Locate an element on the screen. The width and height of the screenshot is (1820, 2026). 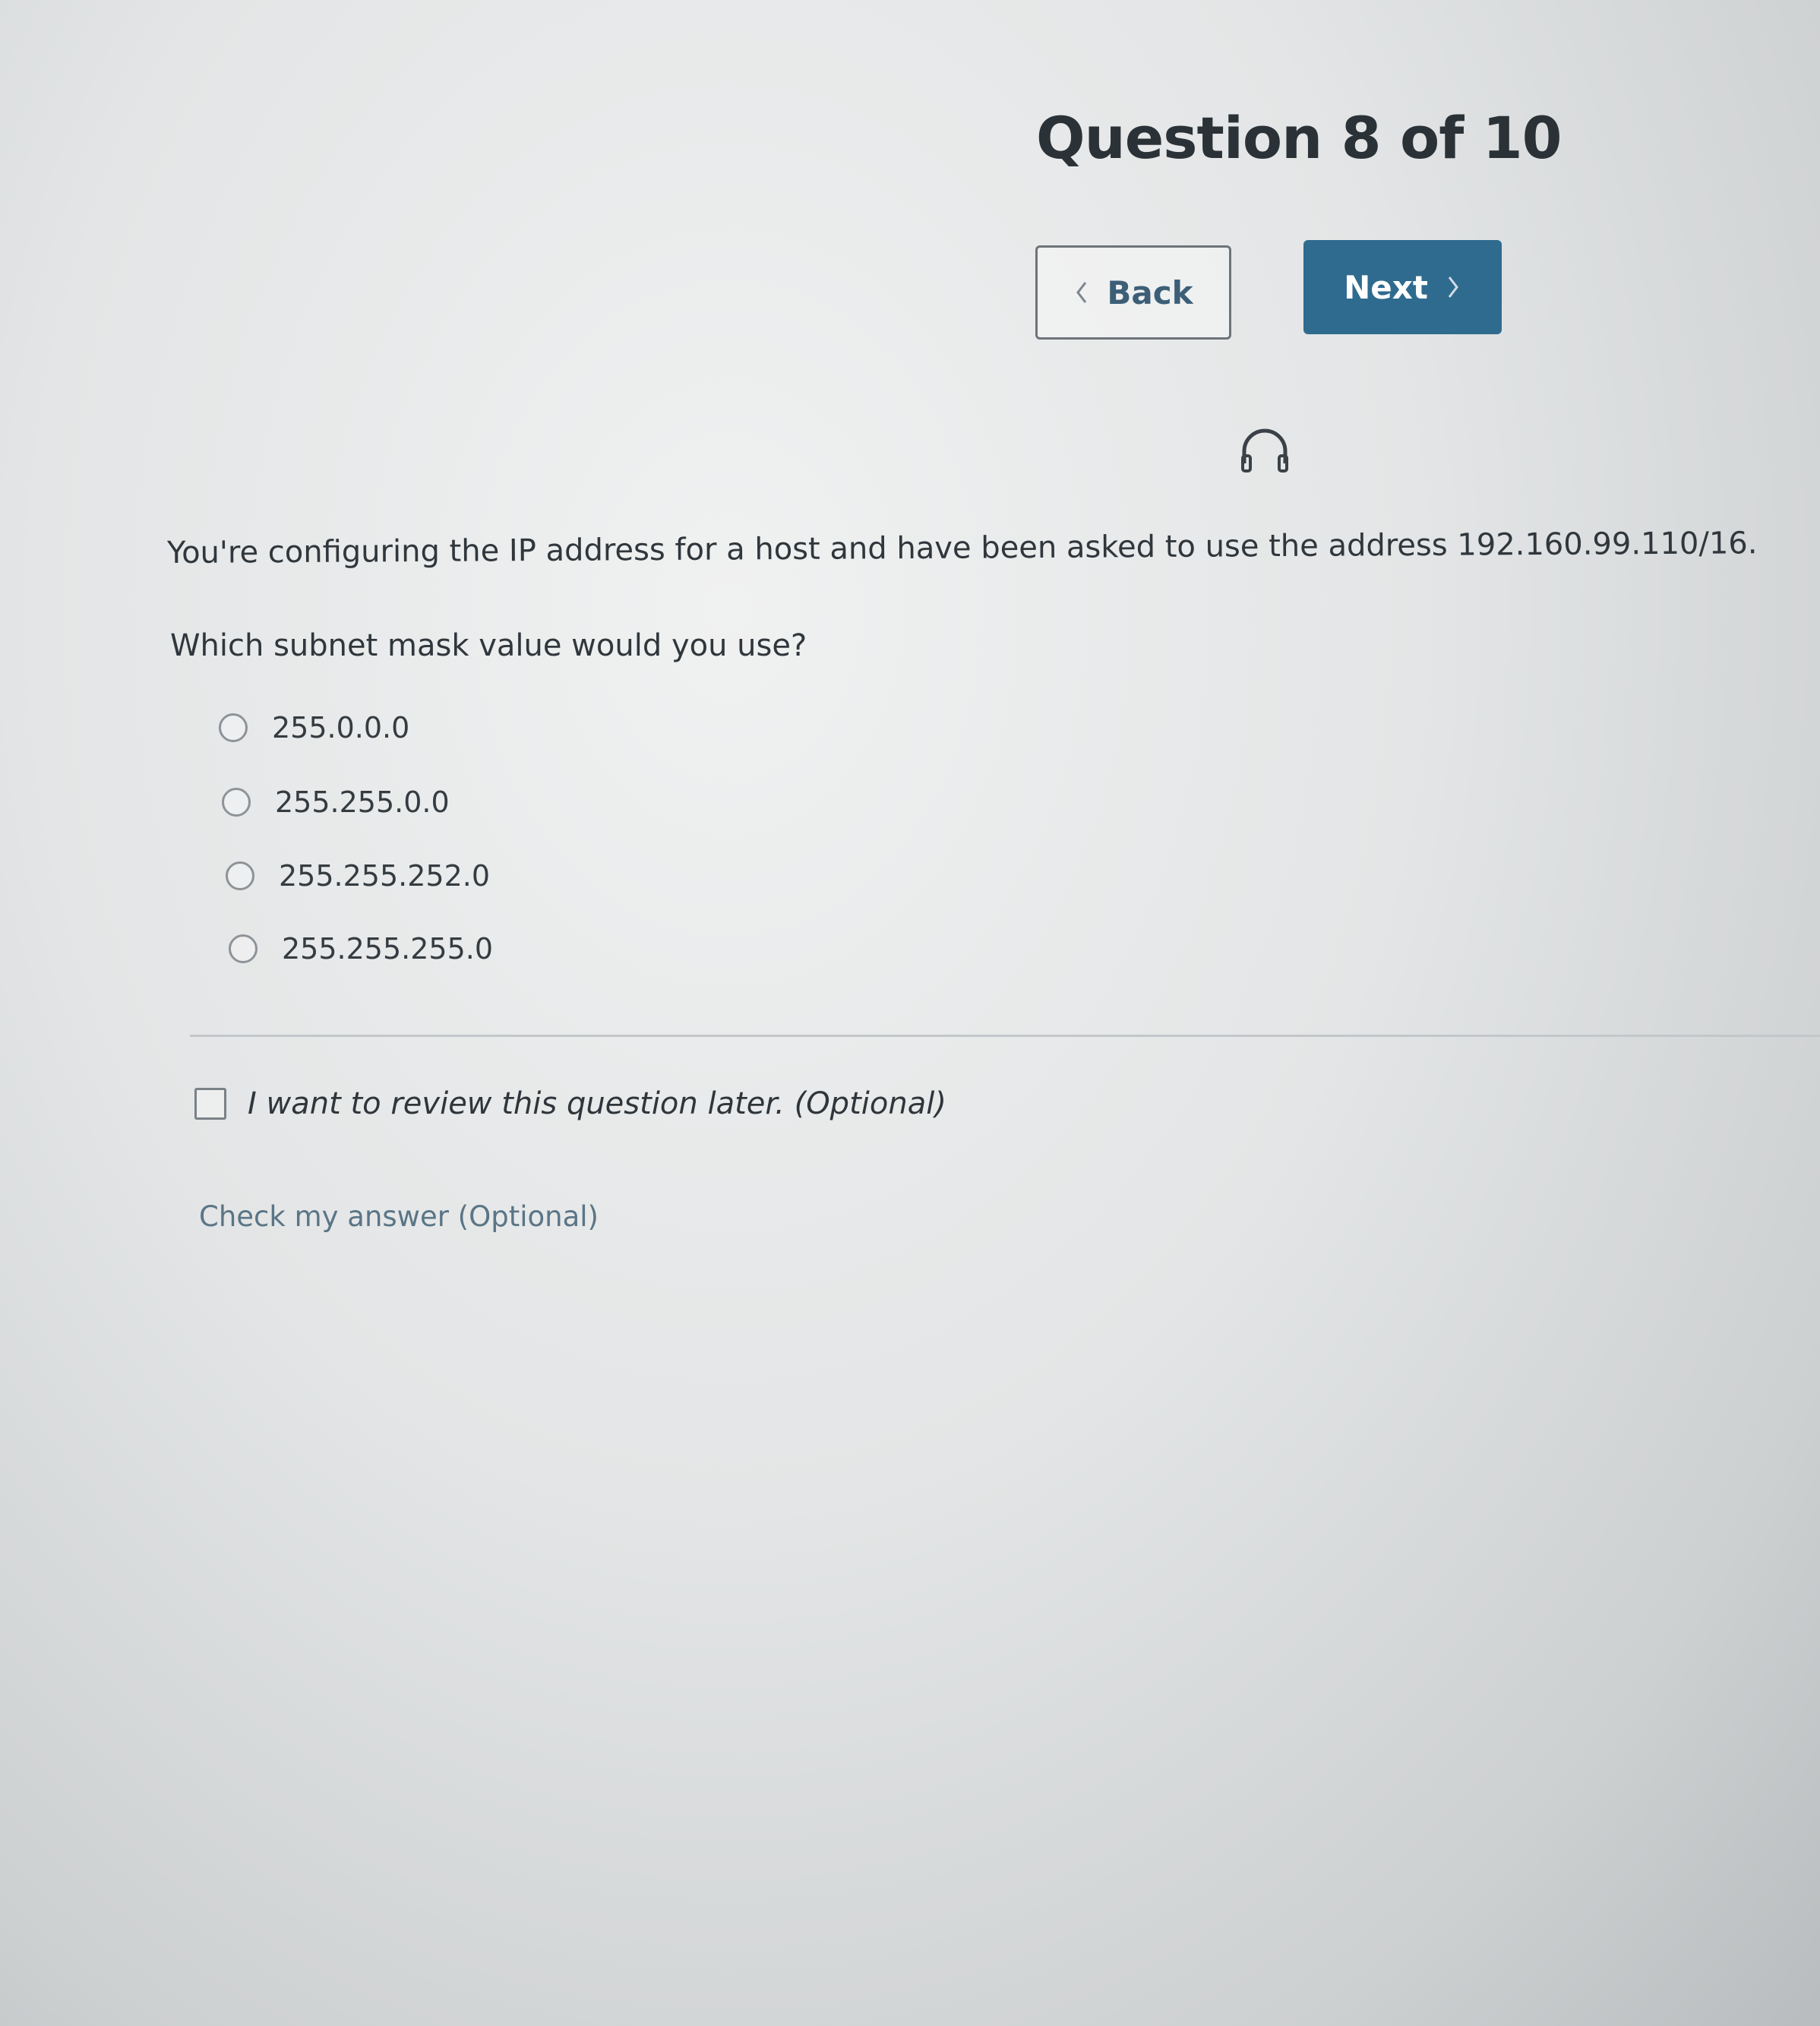
option-label: 255.255.0.0 is located at coordinates (362, 802).